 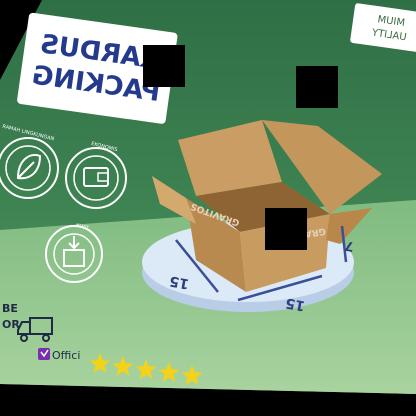 I want to click on official-logo-icon, so click(x=44, y=354).